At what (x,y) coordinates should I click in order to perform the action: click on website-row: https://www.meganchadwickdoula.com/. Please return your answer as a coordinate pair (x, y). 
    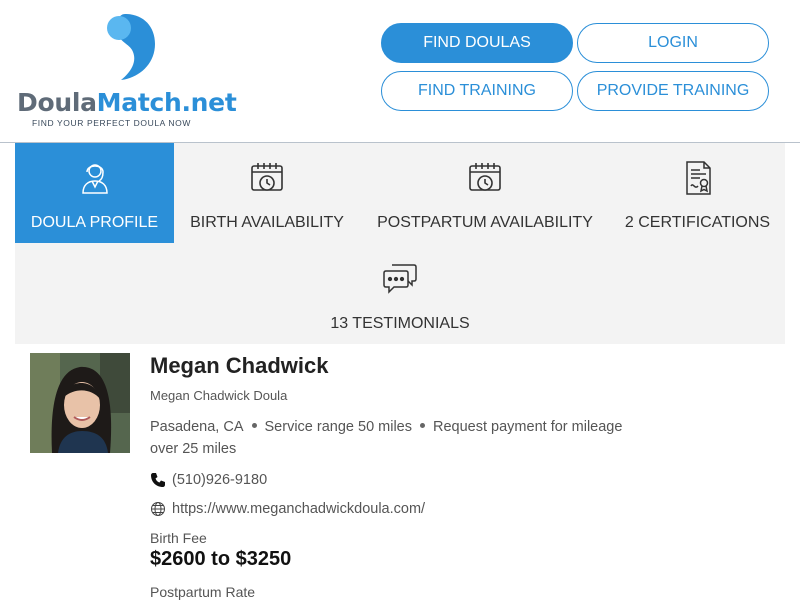
    Looking at the image, I should click on (287, 509).